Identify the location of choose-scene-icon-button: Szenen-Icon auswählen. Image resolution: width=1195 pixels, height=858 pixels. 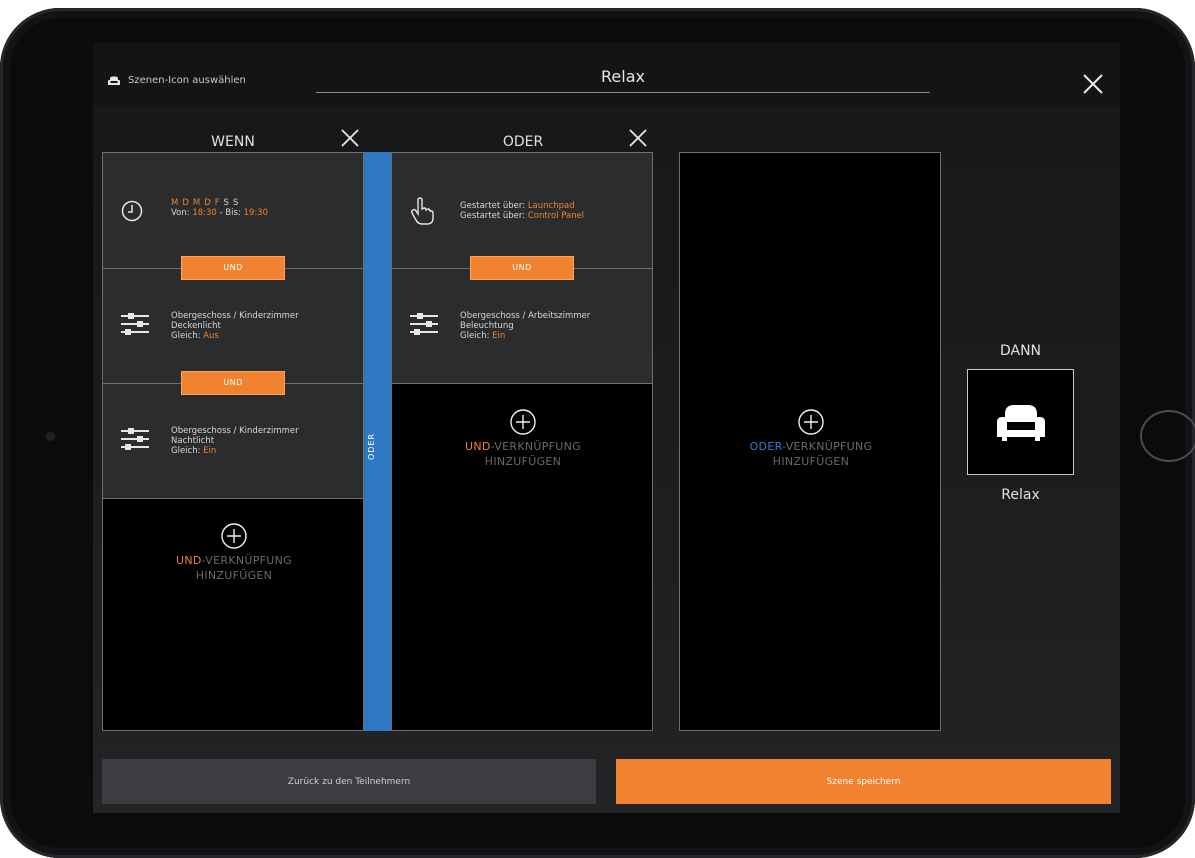
(177, 80).